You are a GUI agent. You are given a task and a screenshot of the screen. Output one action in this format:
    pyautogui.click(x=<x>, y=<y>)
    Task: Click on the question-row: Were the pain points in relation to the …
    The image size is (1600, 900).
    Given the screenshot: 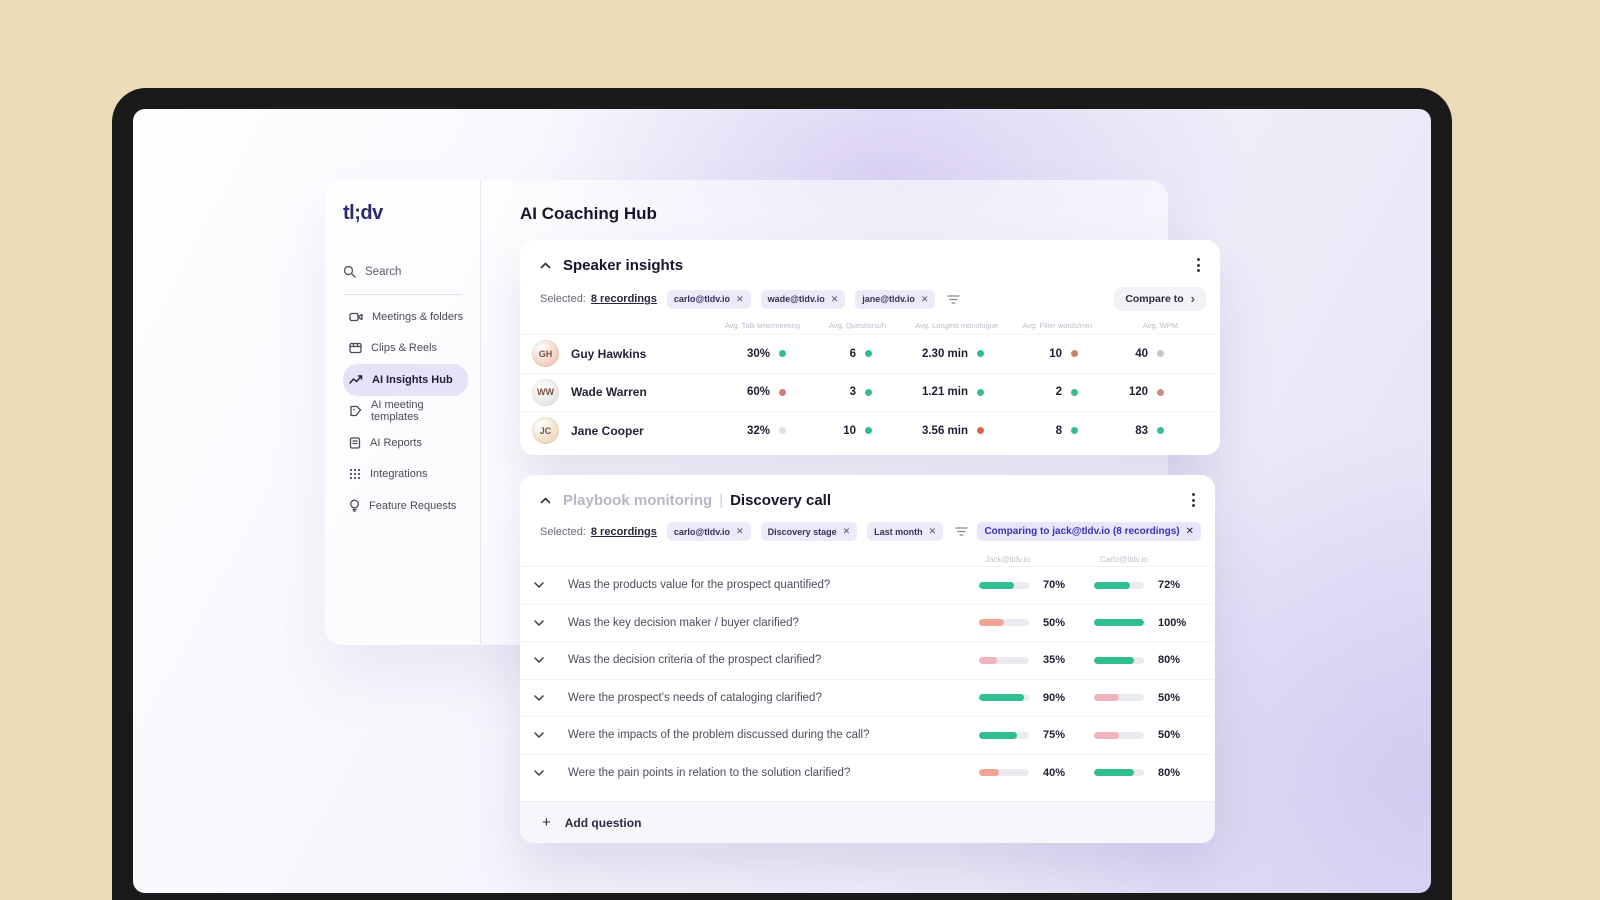 What is the action you would take?
    pyautogui.click(x=867, y=772)
    